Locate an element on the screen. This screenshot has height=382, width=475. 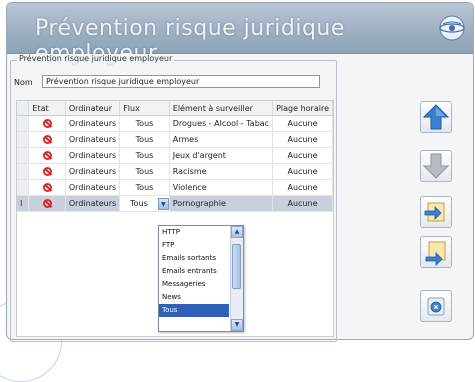
add-rule-button is located at coordinates (436, 212).